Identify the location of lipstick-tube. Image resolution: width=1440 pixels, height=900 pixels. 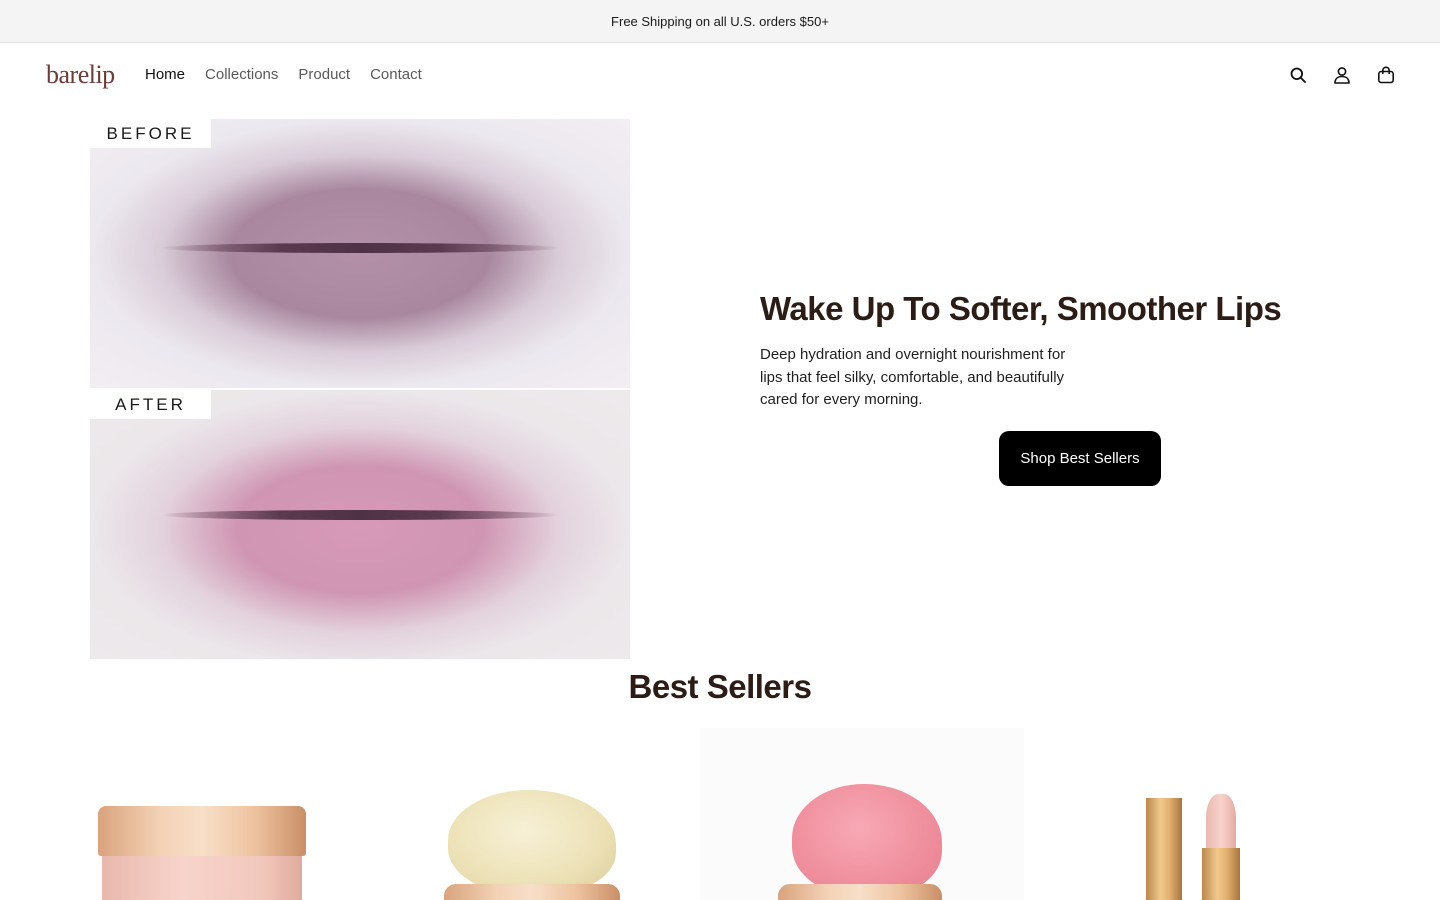
(1221, 874).